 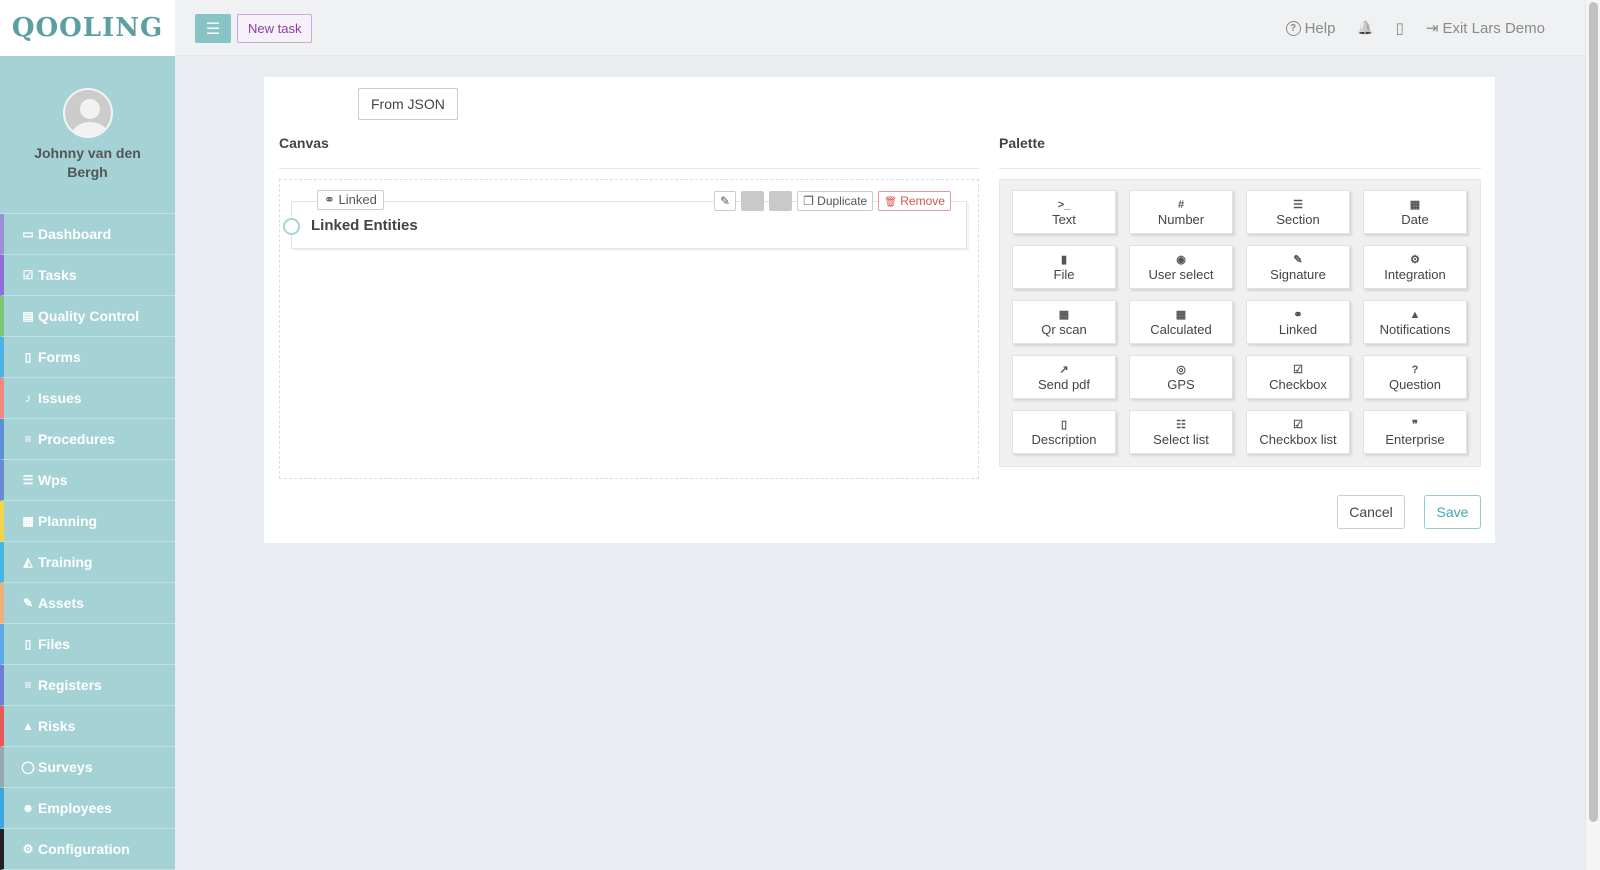 I want to click on move-down-button, so click(x=781, y=201).